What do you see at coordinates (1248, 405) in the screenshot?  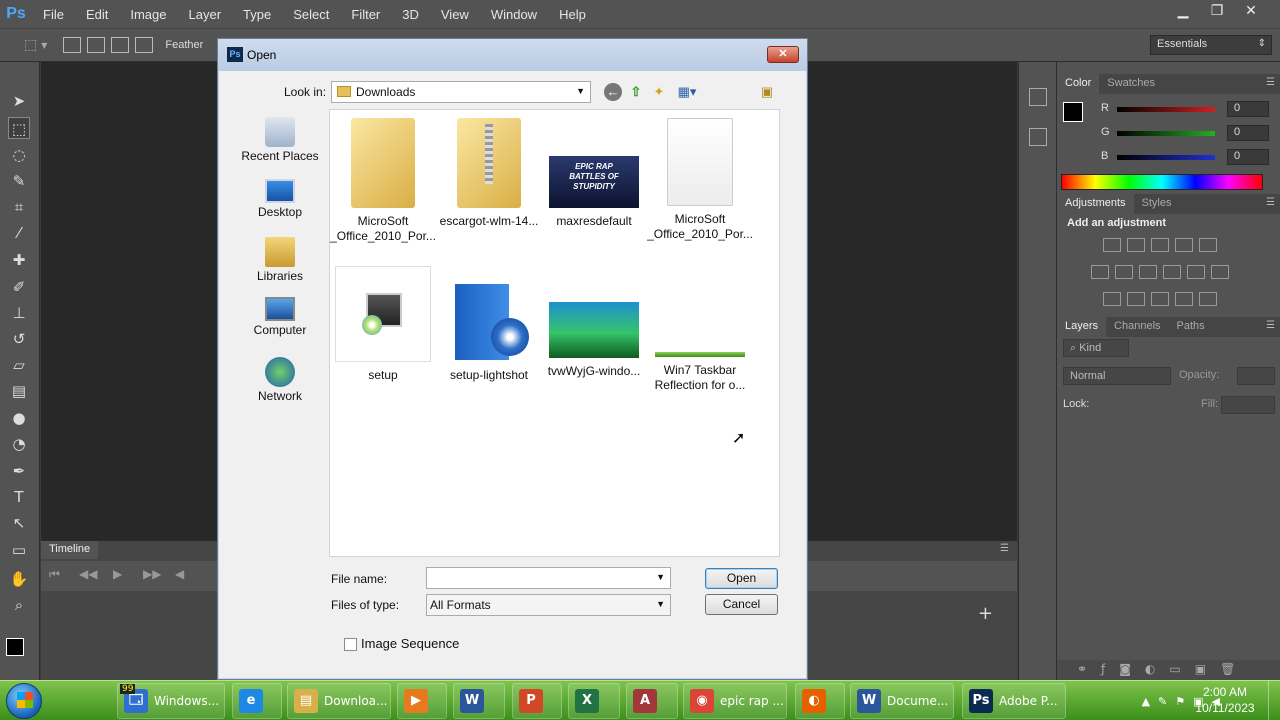 I see `fill-input` at bounding box center [1248, 405].